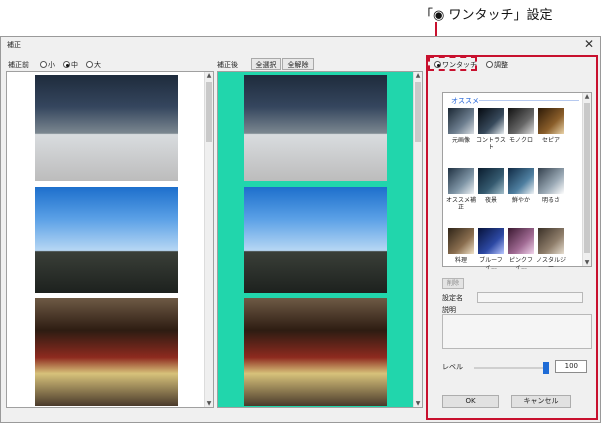 The height and width of the screenshot is (424, 601). I want to click on adjust-label: 調整, so click(501, 65).